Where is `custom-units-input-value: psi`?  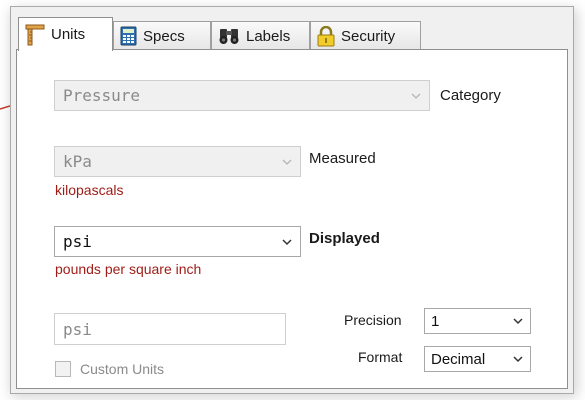 custom-units-input-value: psi is located at coordinates (77, 329).